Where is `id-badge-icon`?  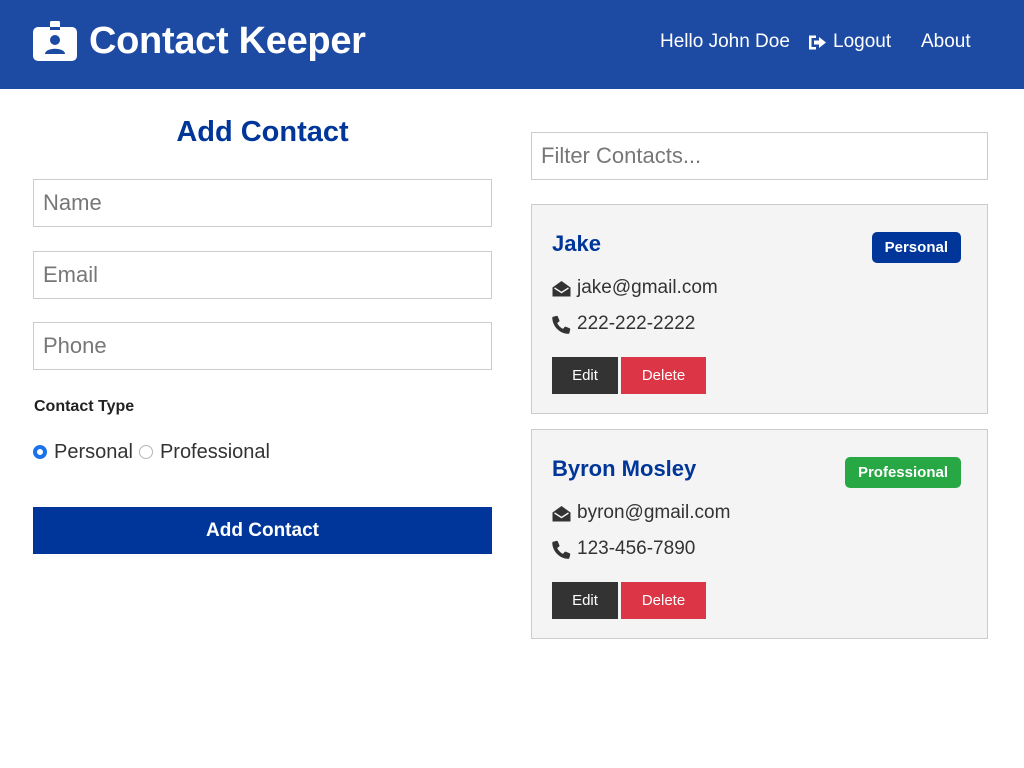
id-badge-icon is located at coordinates (55, 41).